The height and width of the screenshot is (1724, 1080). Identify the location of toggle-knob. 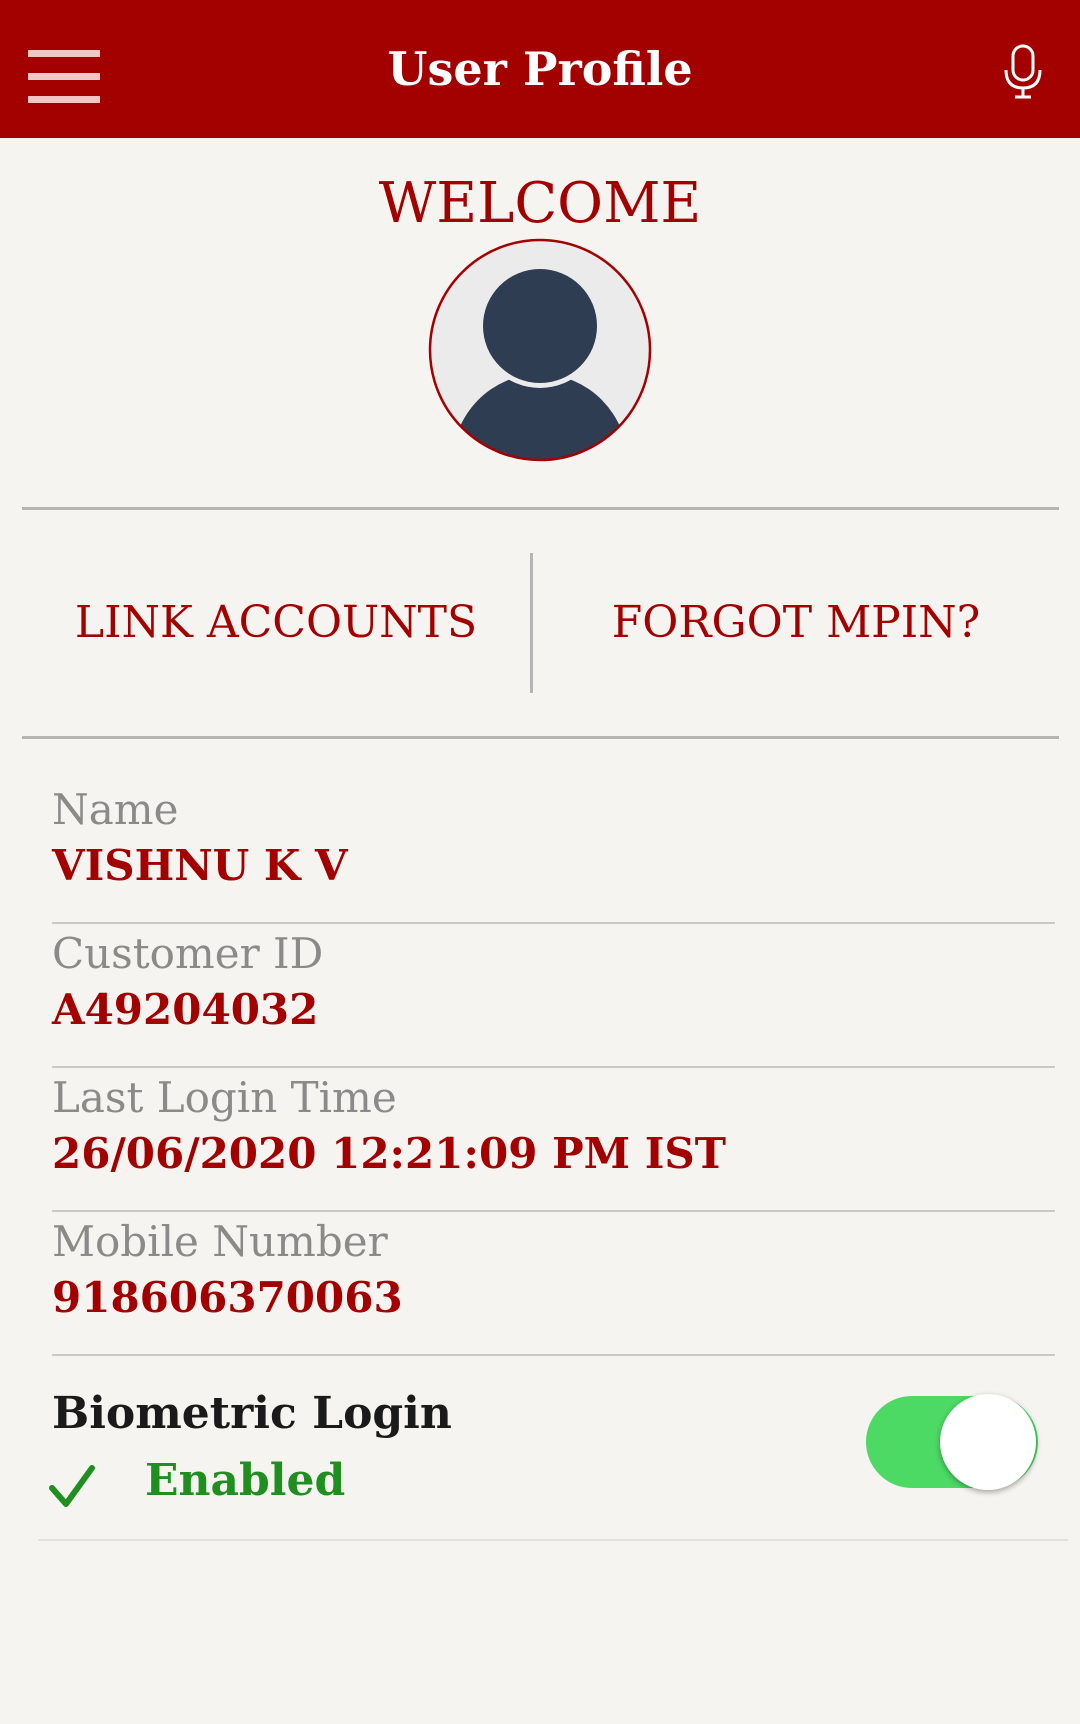
(988, 1442).